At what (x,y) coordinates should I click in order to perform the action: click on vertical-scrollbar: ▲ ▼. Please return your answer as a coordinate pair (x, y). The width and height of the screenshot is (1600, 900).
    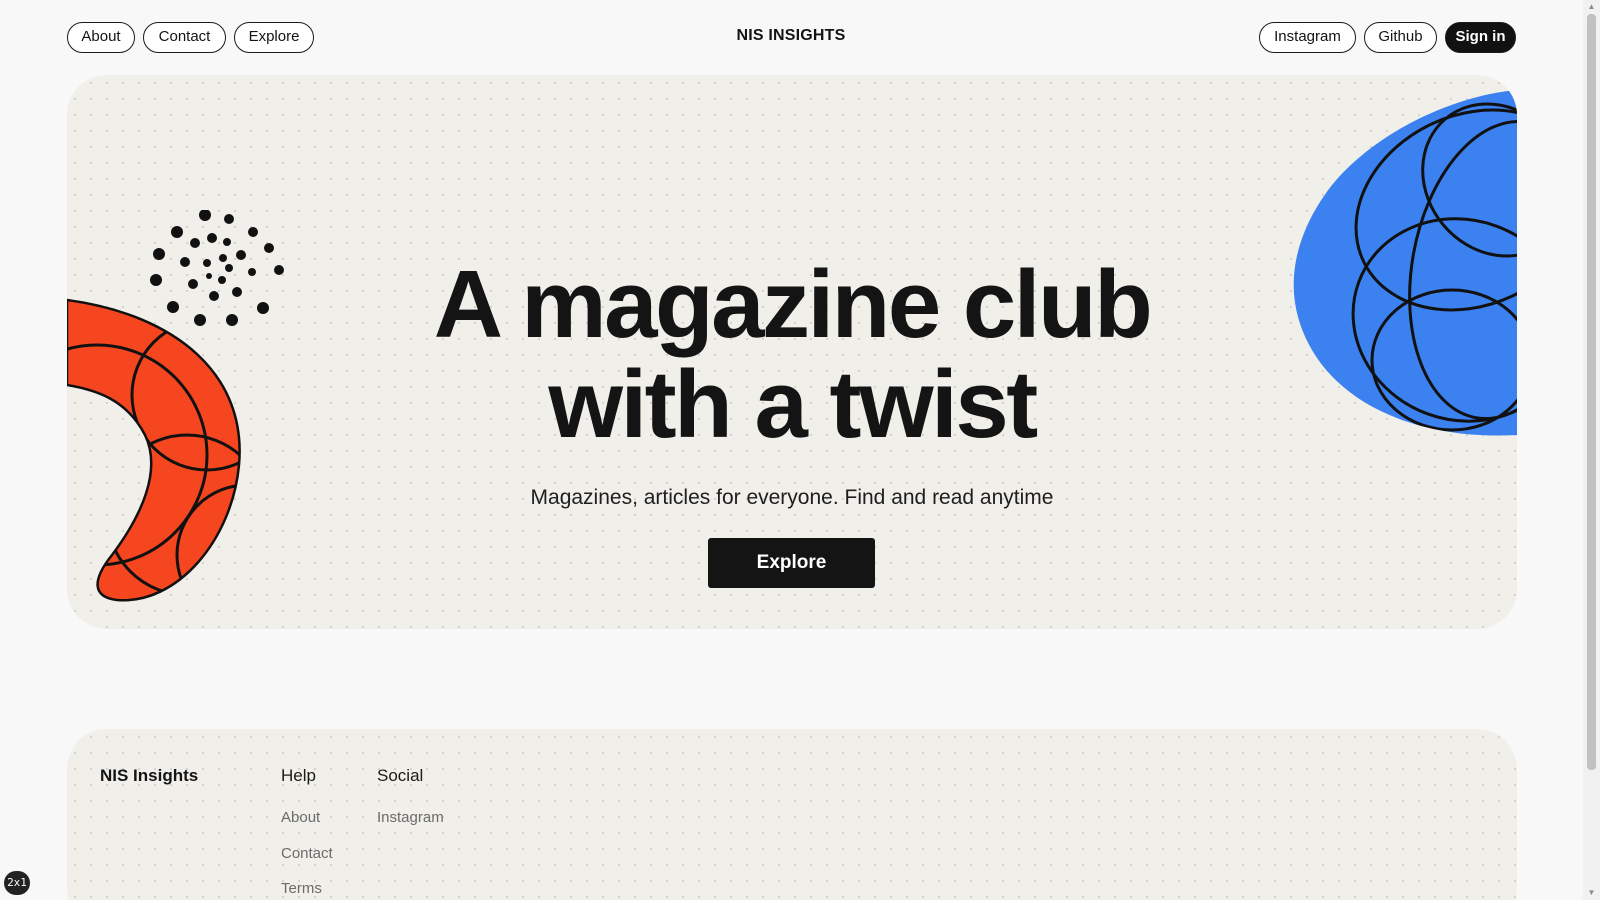
    Looking at the image, I should click on (1591, 450).